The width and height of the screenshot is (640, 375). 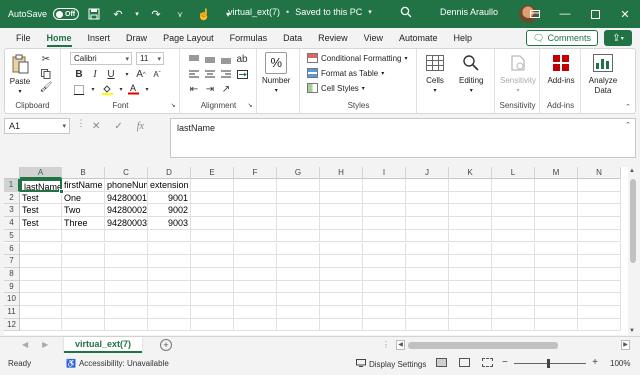 What do you see at coordinates (212, 274) in the screenshot?
I see `cell-E8` at bounding box center [212, 274].